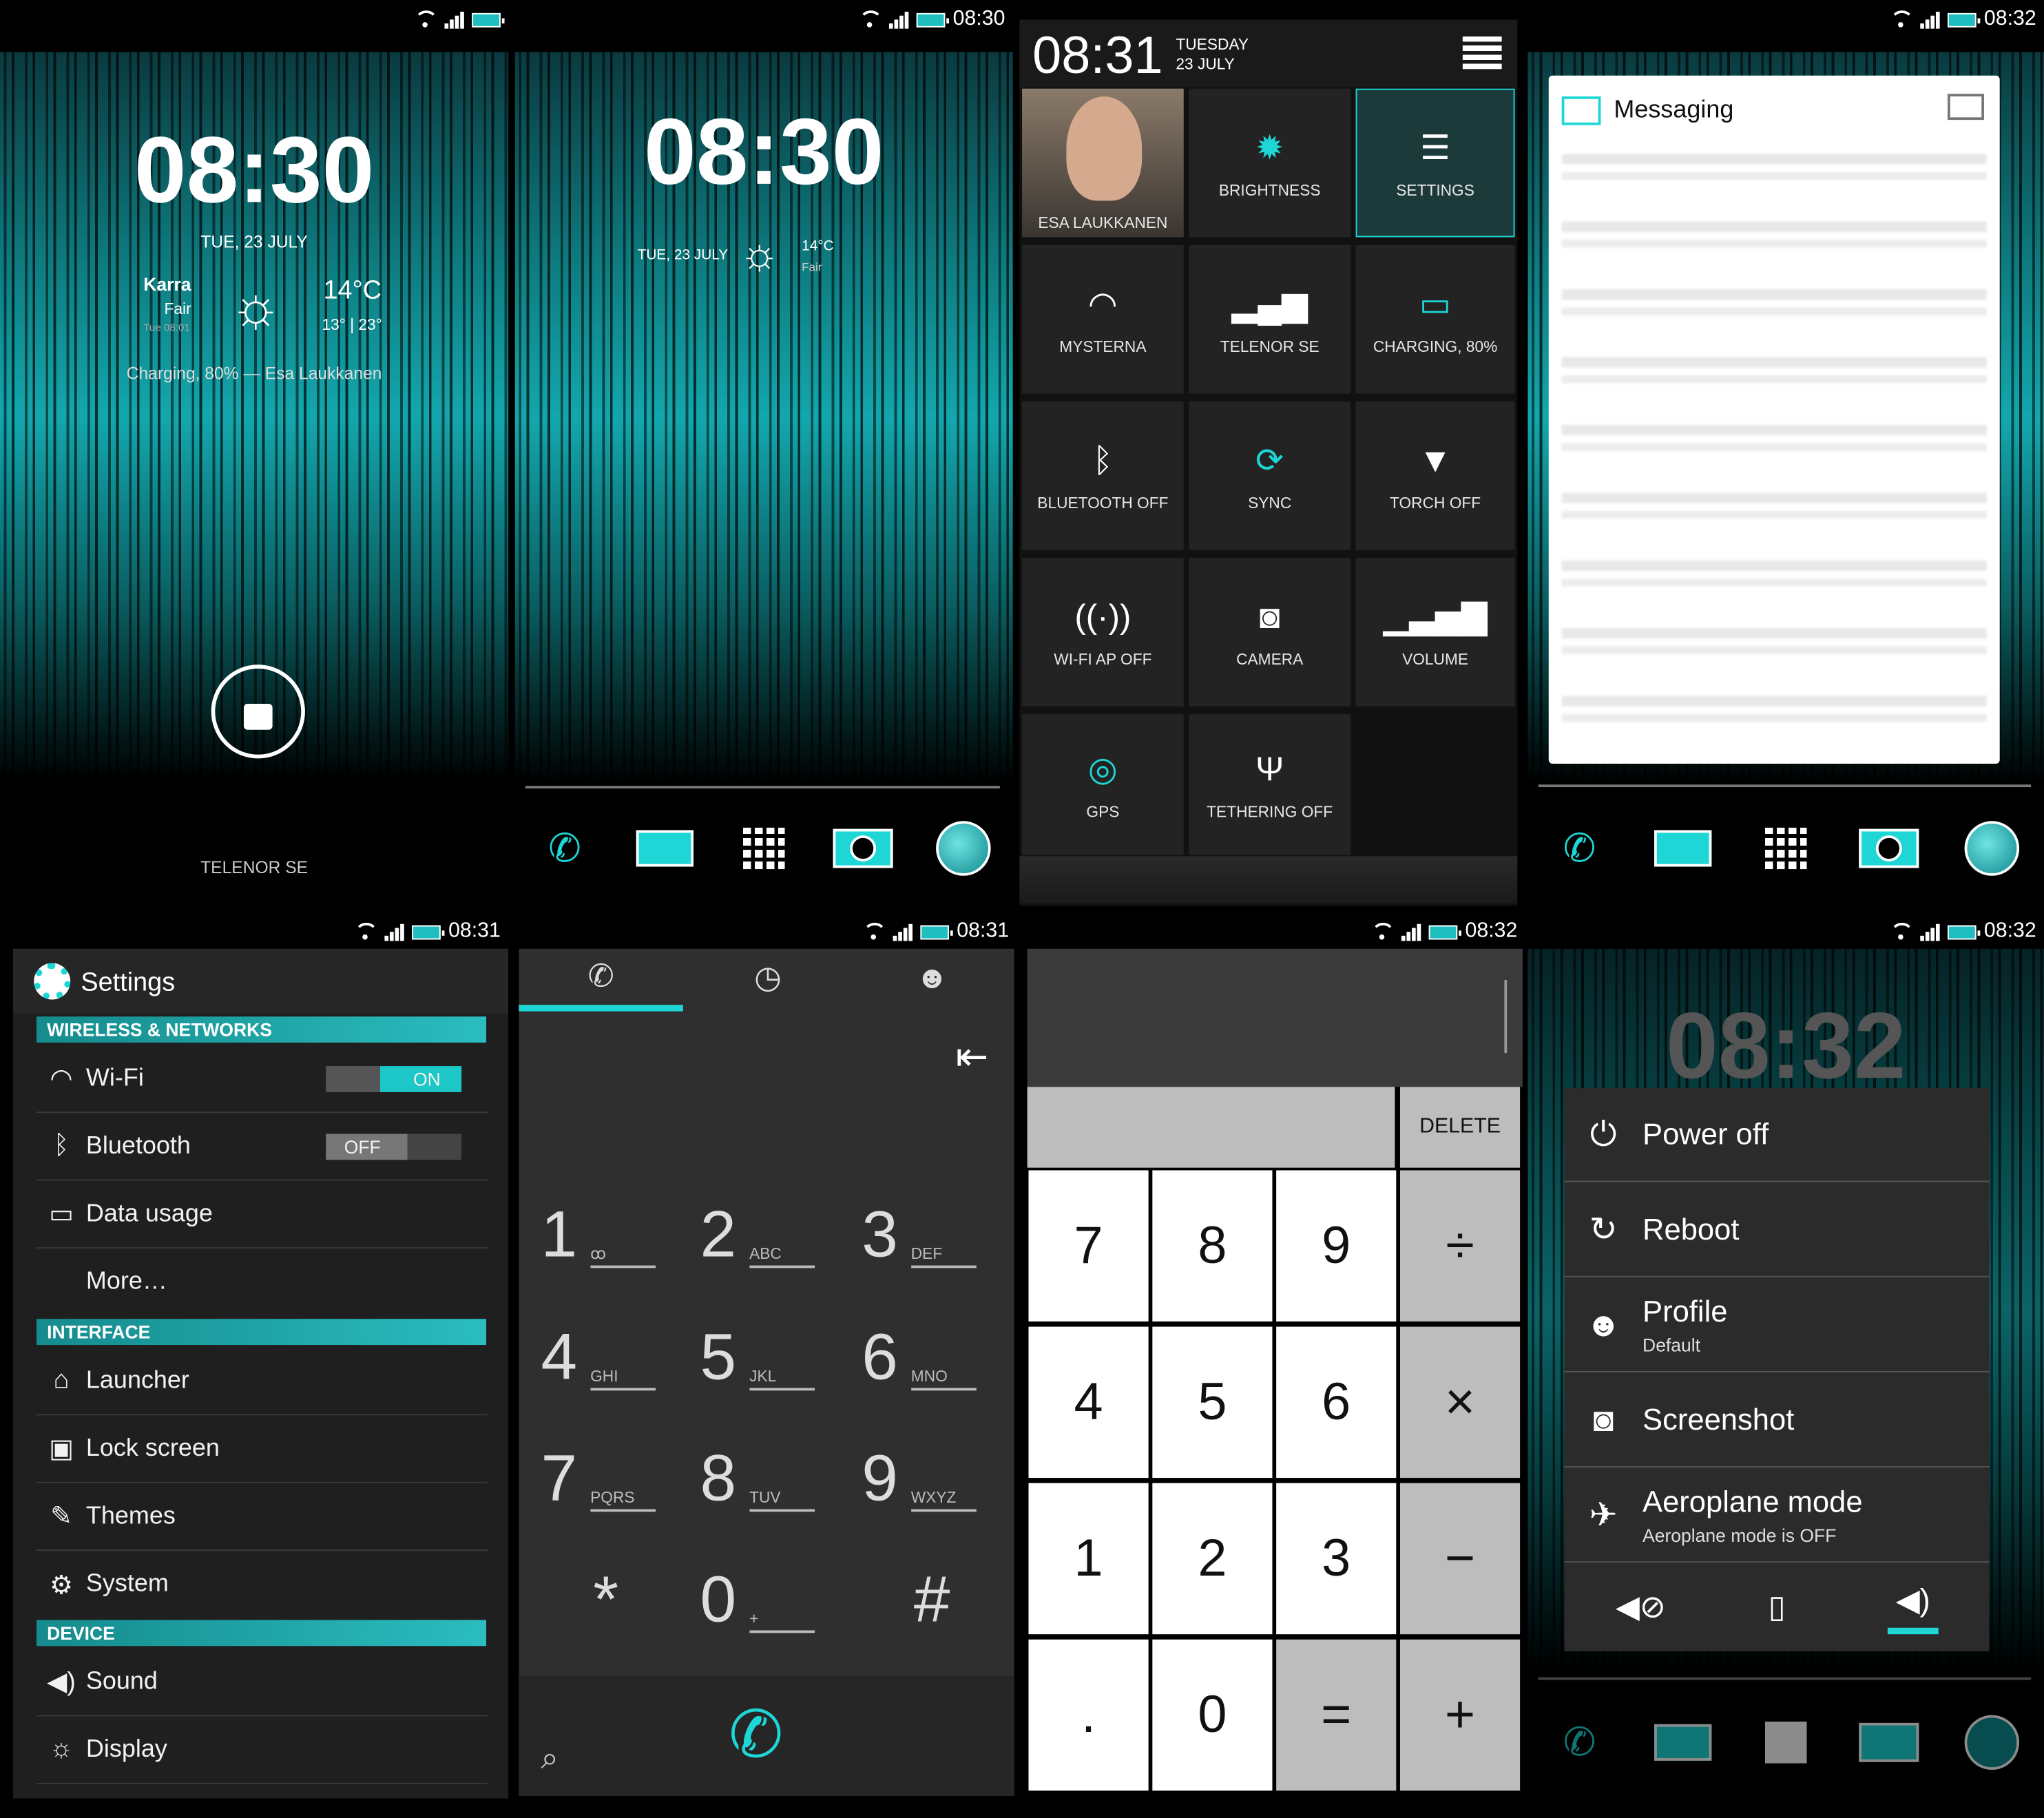 The height and width of the screenshot is (1818, 2044). I want to click on tab-phone: ✆, so click(601, 980).